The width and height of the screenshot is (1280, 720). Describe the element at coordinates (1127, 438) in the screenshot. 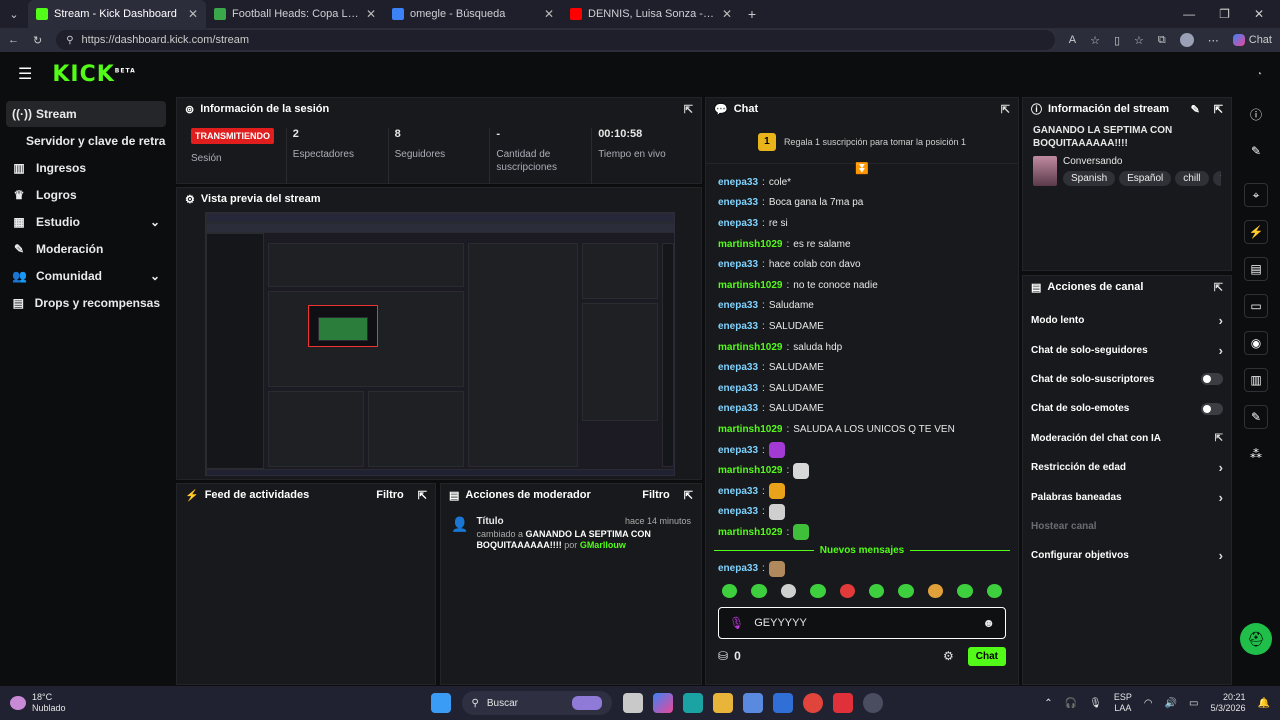

I see `channel-action-item: Moderación del chat con IA ⇱` at that location.